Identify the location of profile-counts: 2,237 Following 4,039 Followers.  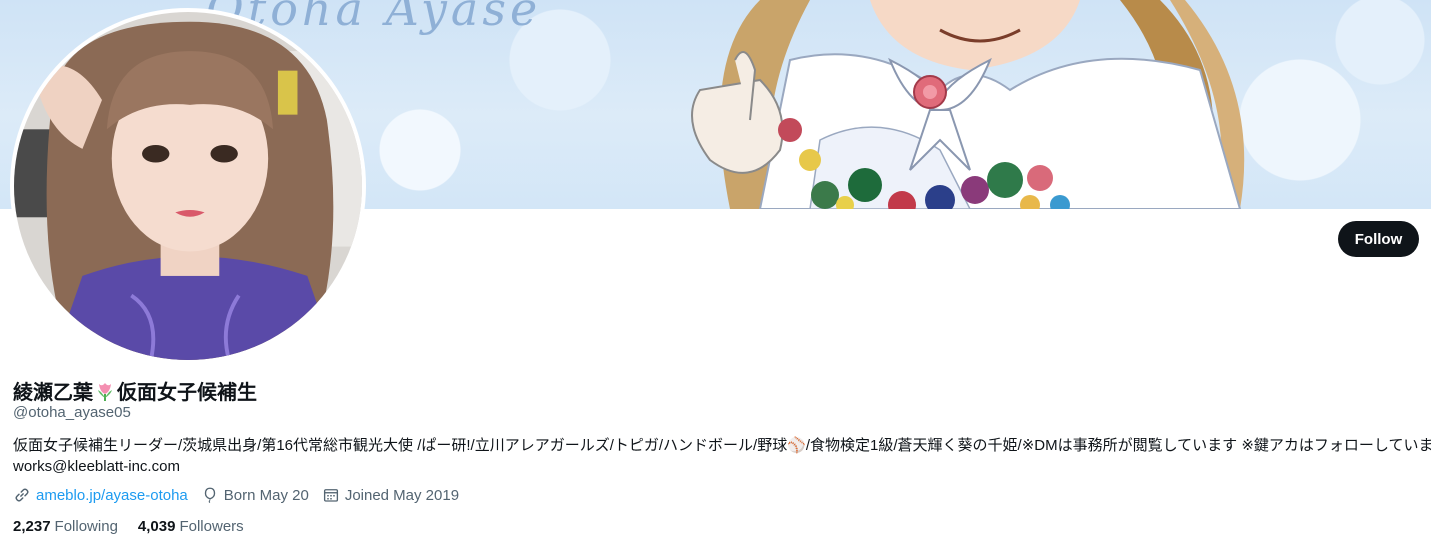
(138, 526).